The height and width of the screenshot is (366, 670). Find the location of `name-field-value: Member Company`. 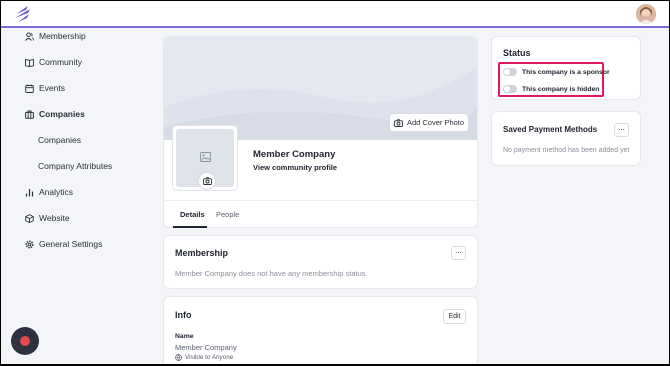

name-field-value: Member Company is located at coordinates (206, 347).